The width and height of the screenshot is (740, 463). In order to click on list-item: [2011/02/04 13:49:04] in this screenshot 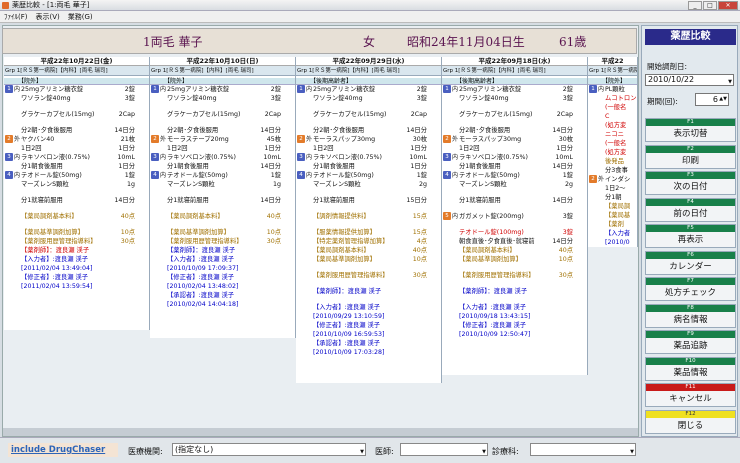, I will do `click(76, 268)`.